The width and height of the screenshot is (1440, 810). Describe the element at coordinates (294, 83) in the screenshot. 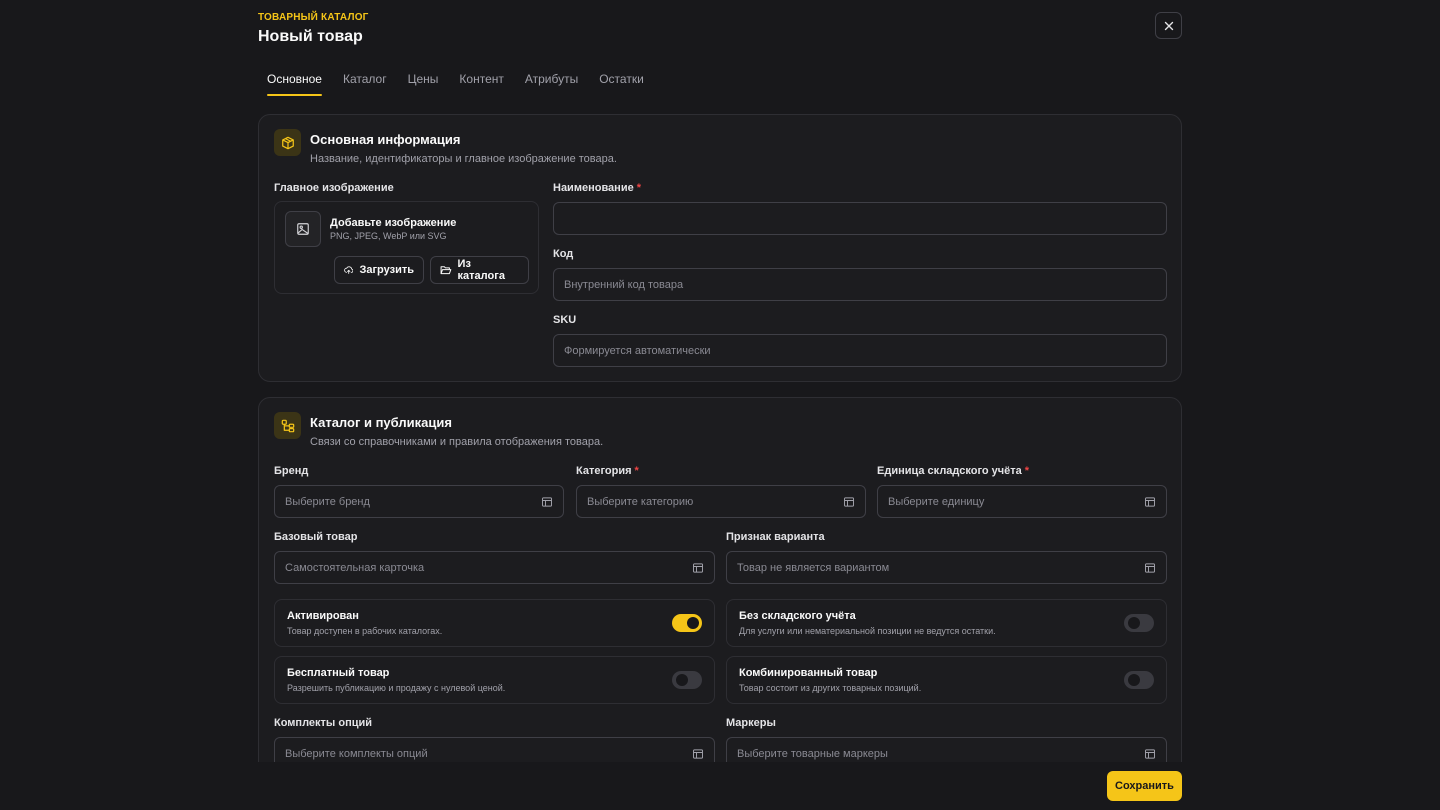

I see `tab-basic: Основное` at that location.